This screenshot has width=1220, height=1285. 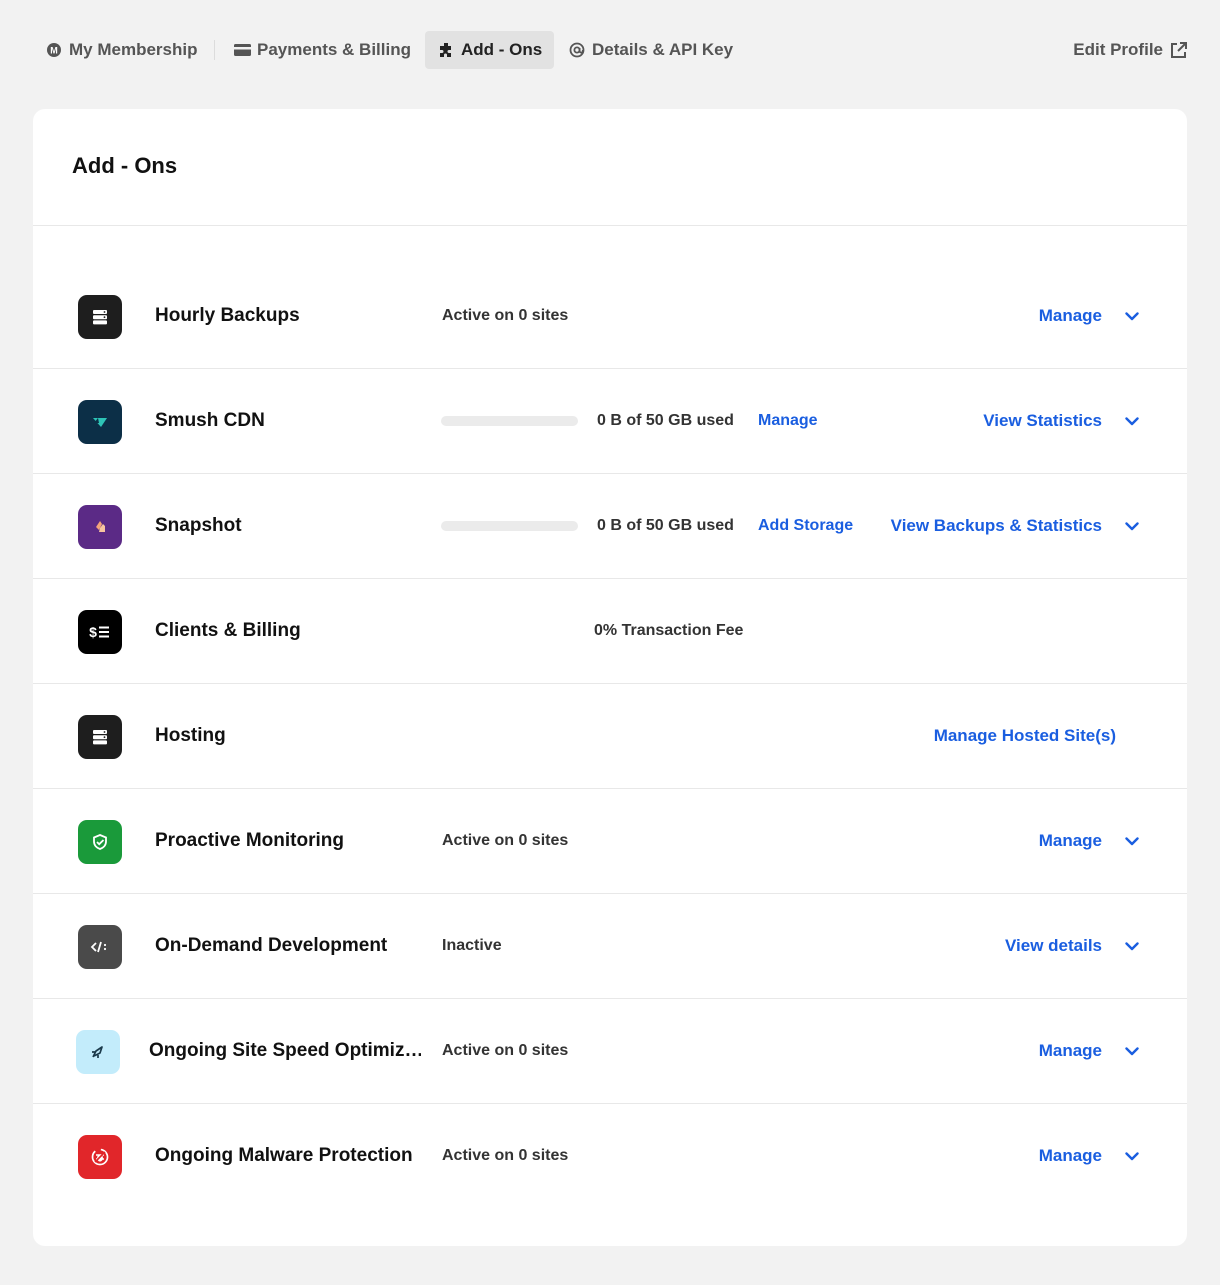 I want to click on addon-row-hosting: Hosting Manage Hosted Site(s), so click(x=610, y=736).